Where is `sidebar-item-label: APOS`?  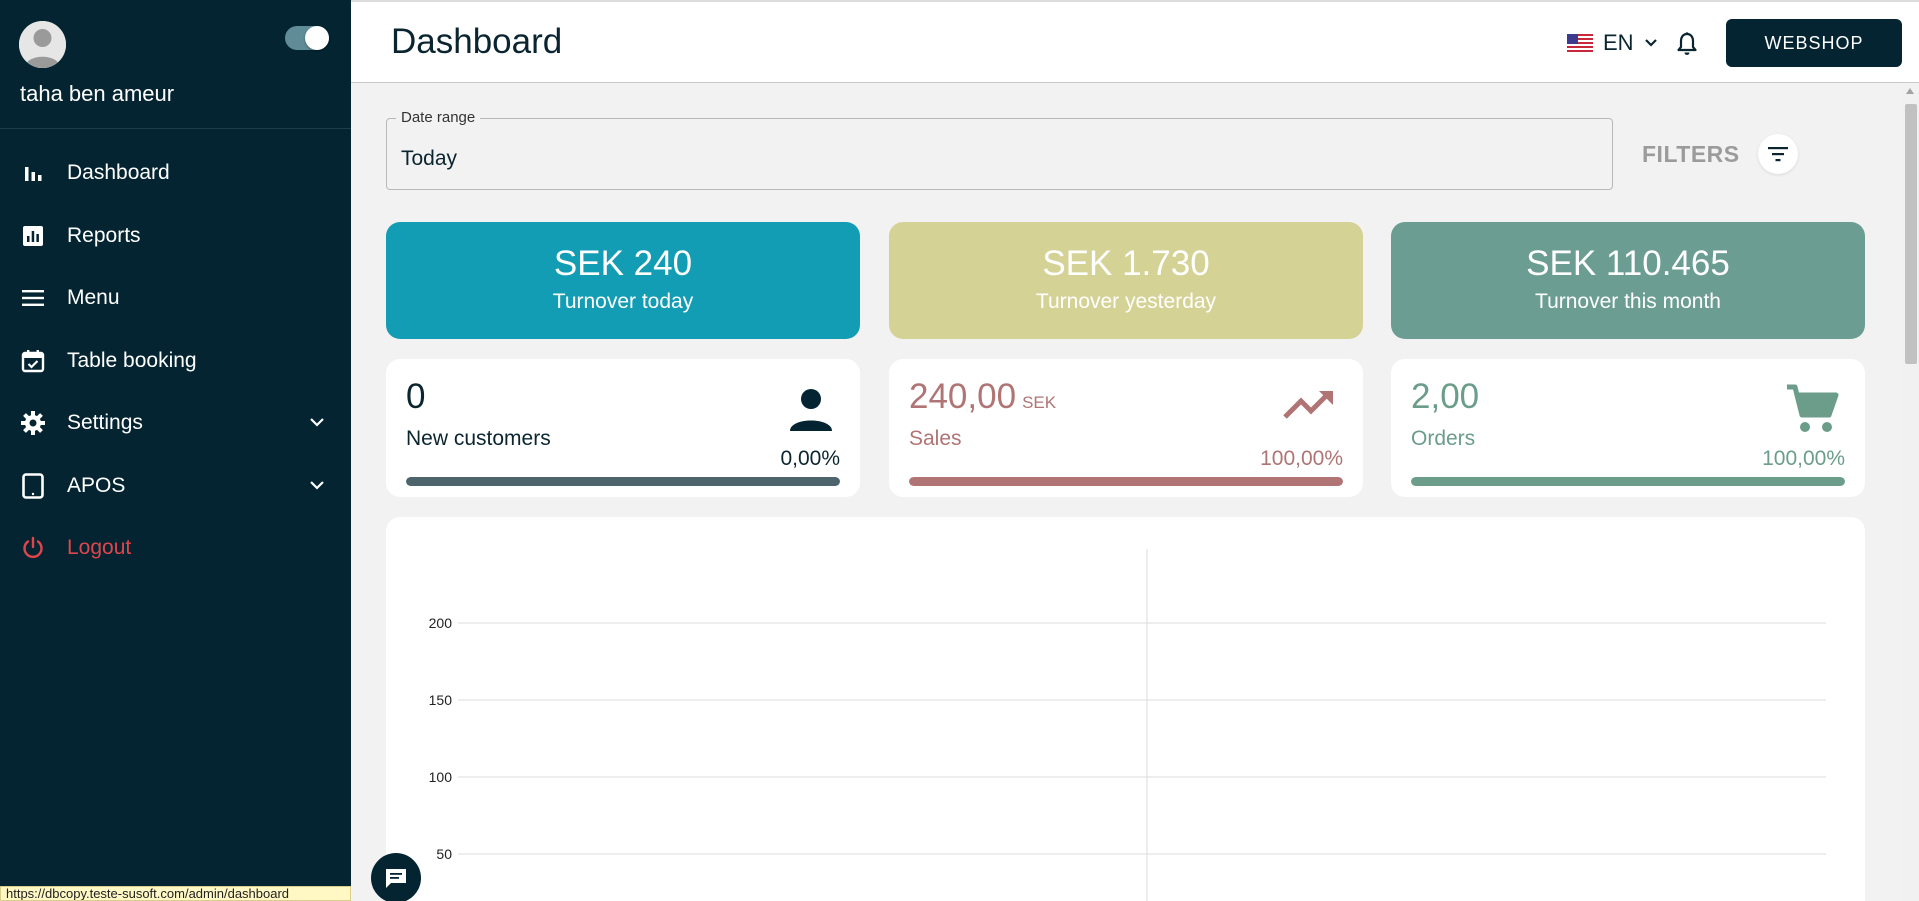
sidebar-item-label: APOS is located at coordinates (96, 485).